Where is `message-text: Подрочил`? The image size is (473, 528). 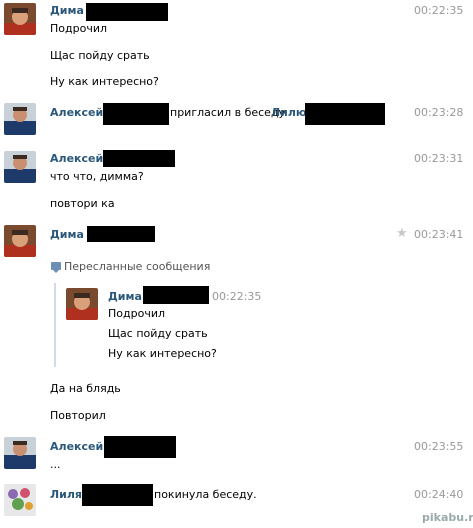
message-text: Подрочил is located at coordinates (78, 28).